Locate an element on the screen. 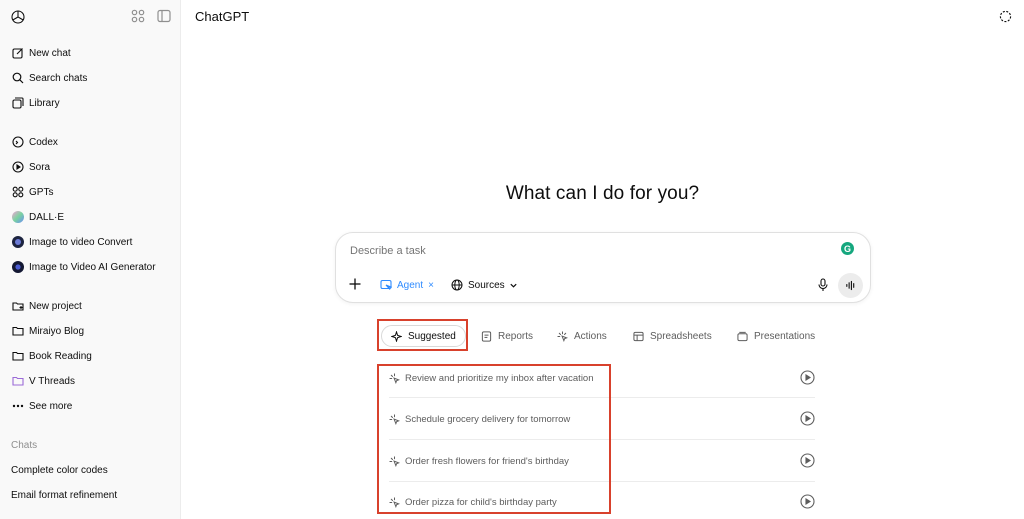 The image size is (1024, 519). sidebar-item-new-project: New project is located at coordinates (46, 306).